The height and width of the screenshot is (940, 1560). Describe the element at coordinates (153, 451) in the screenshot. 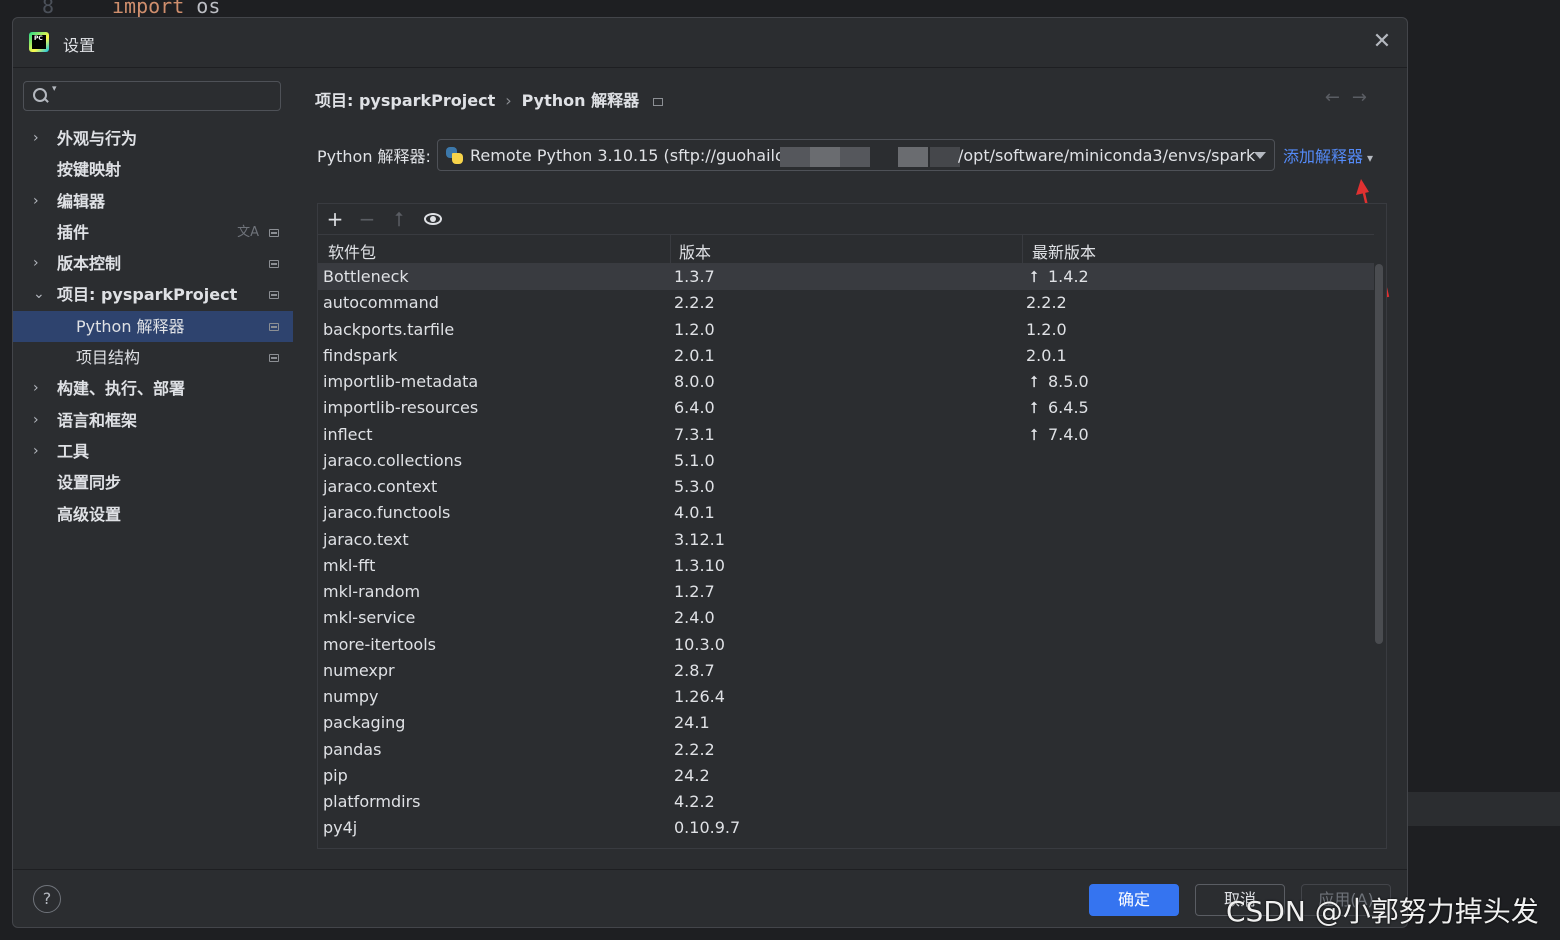

I see `sidebar-item: › 工具` at that location.